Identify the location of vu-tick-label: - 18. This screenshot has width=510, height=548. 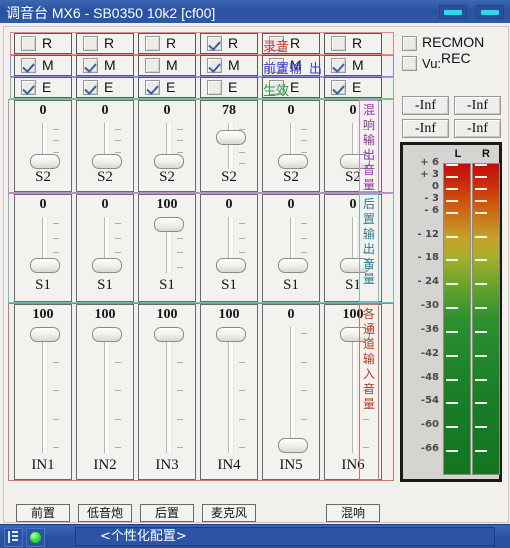
(428, 257).